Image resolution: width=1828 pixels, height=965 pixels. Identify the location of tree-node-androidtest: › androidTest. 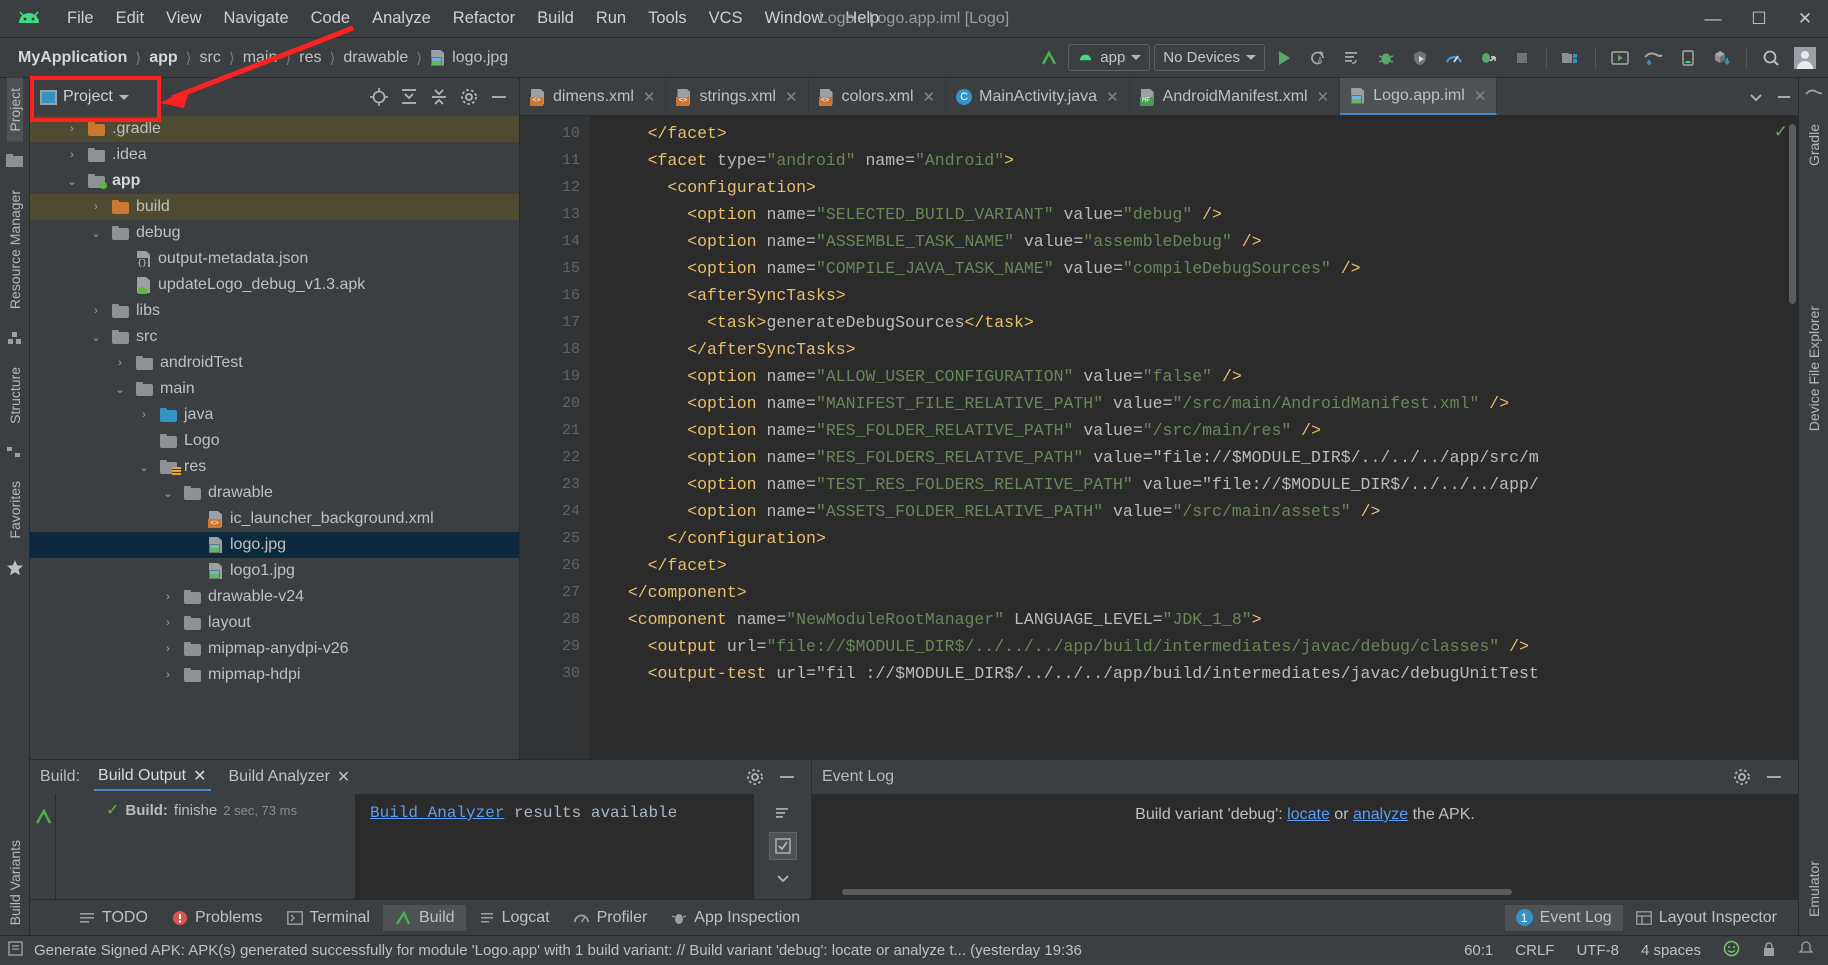
(274, 363).